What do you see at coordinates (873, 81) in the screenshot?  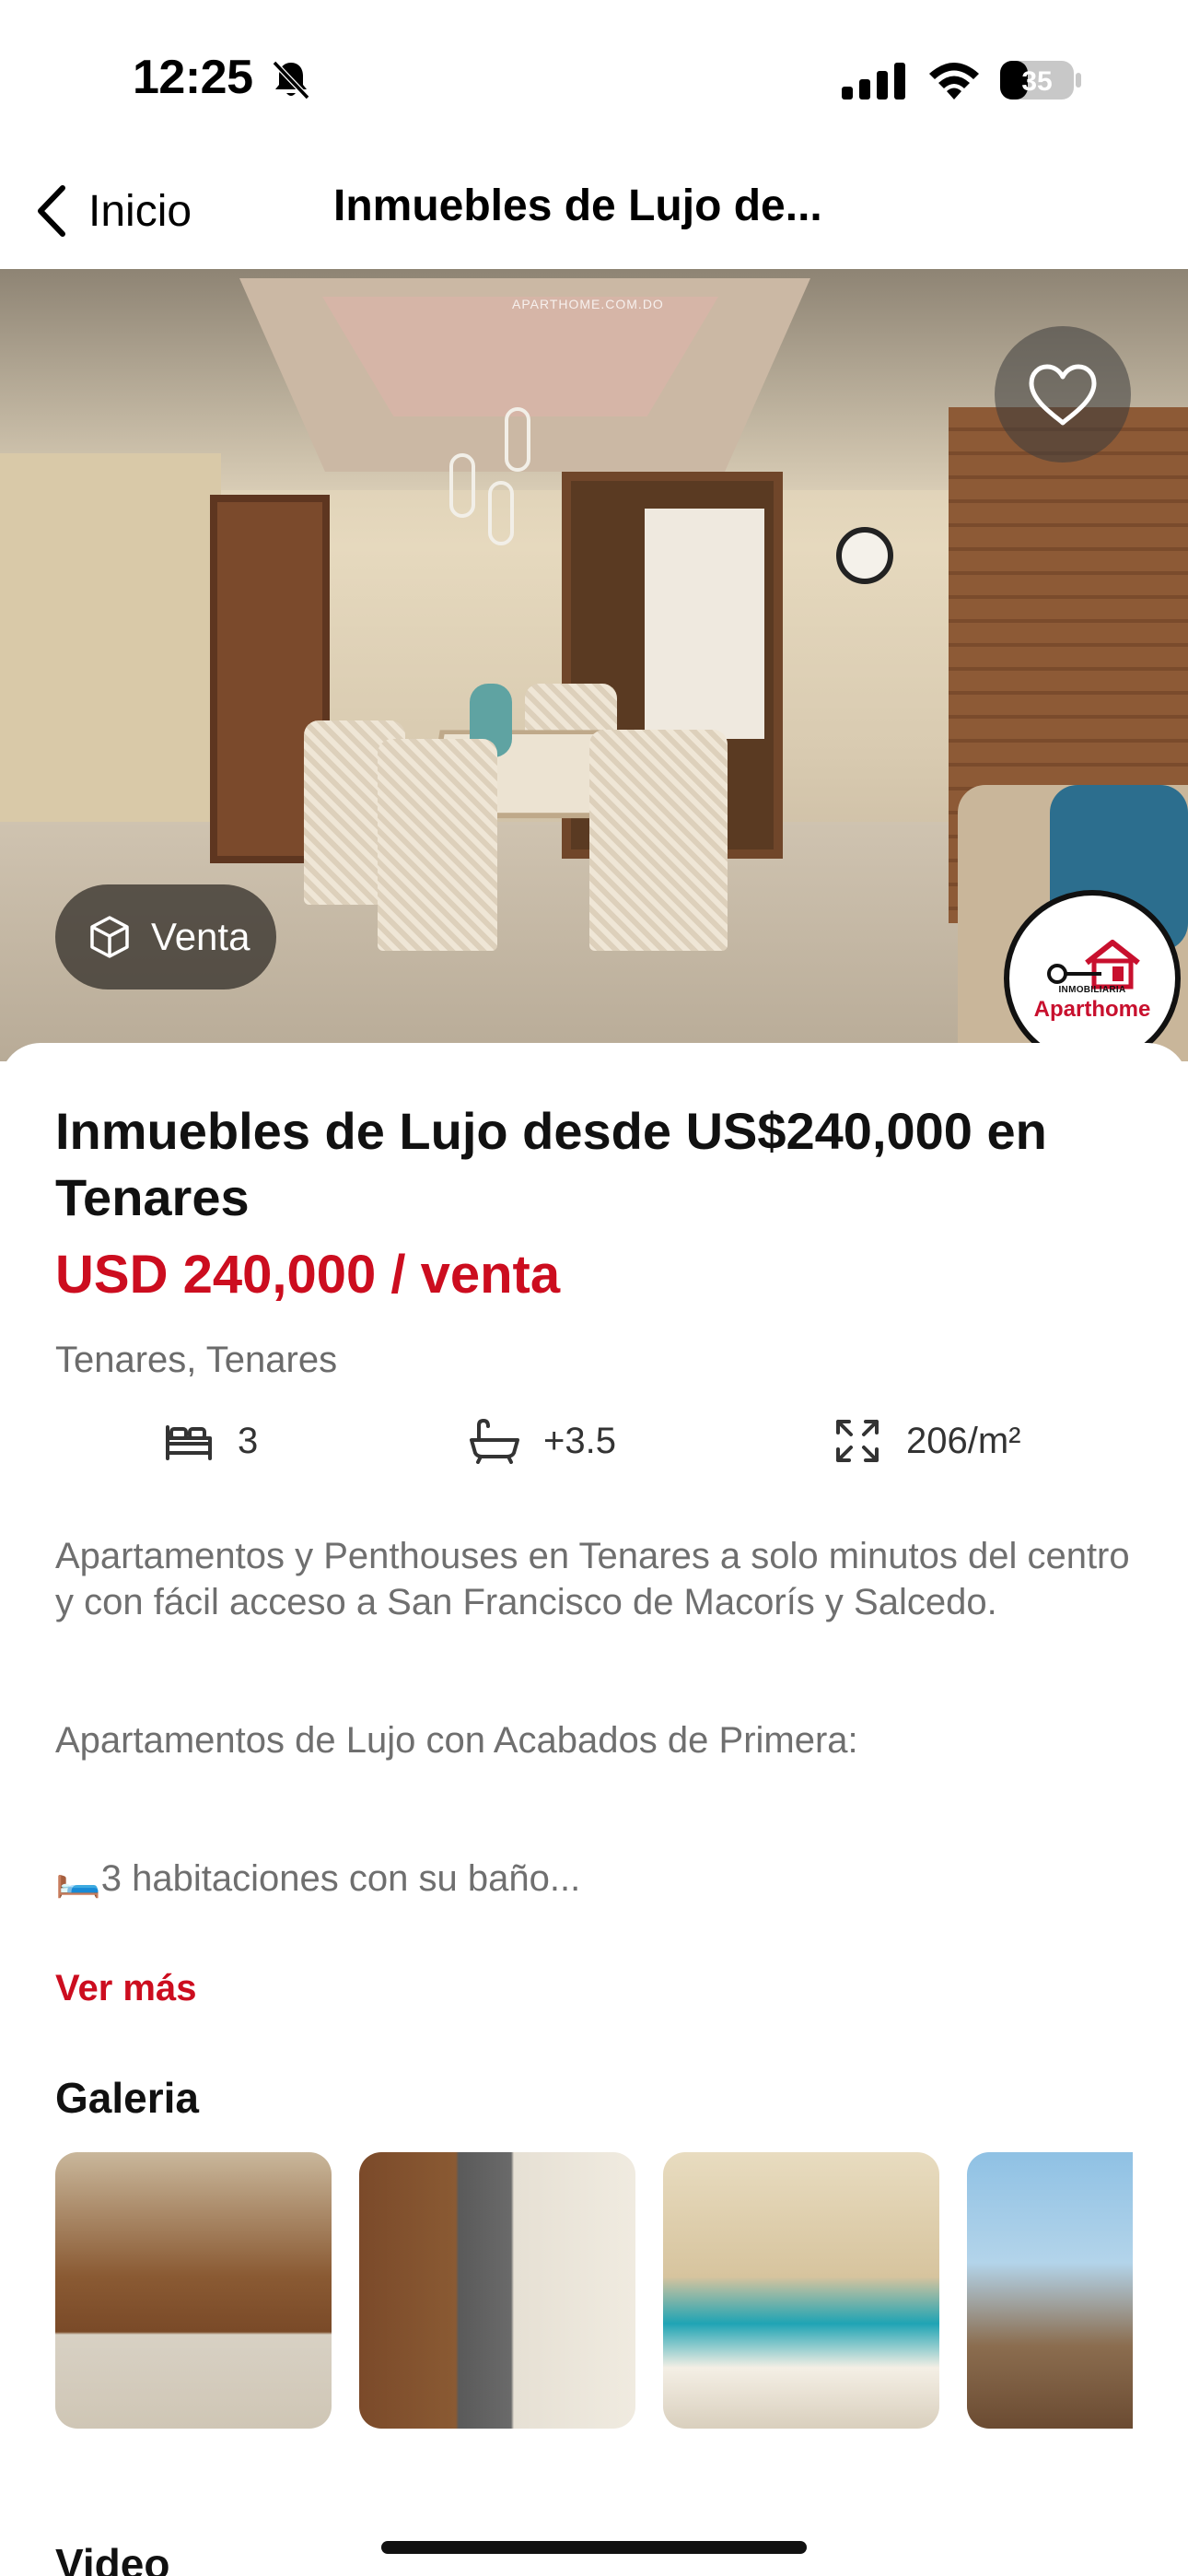 I see `cellular-signal-icon` at bounding box center [873, 81].